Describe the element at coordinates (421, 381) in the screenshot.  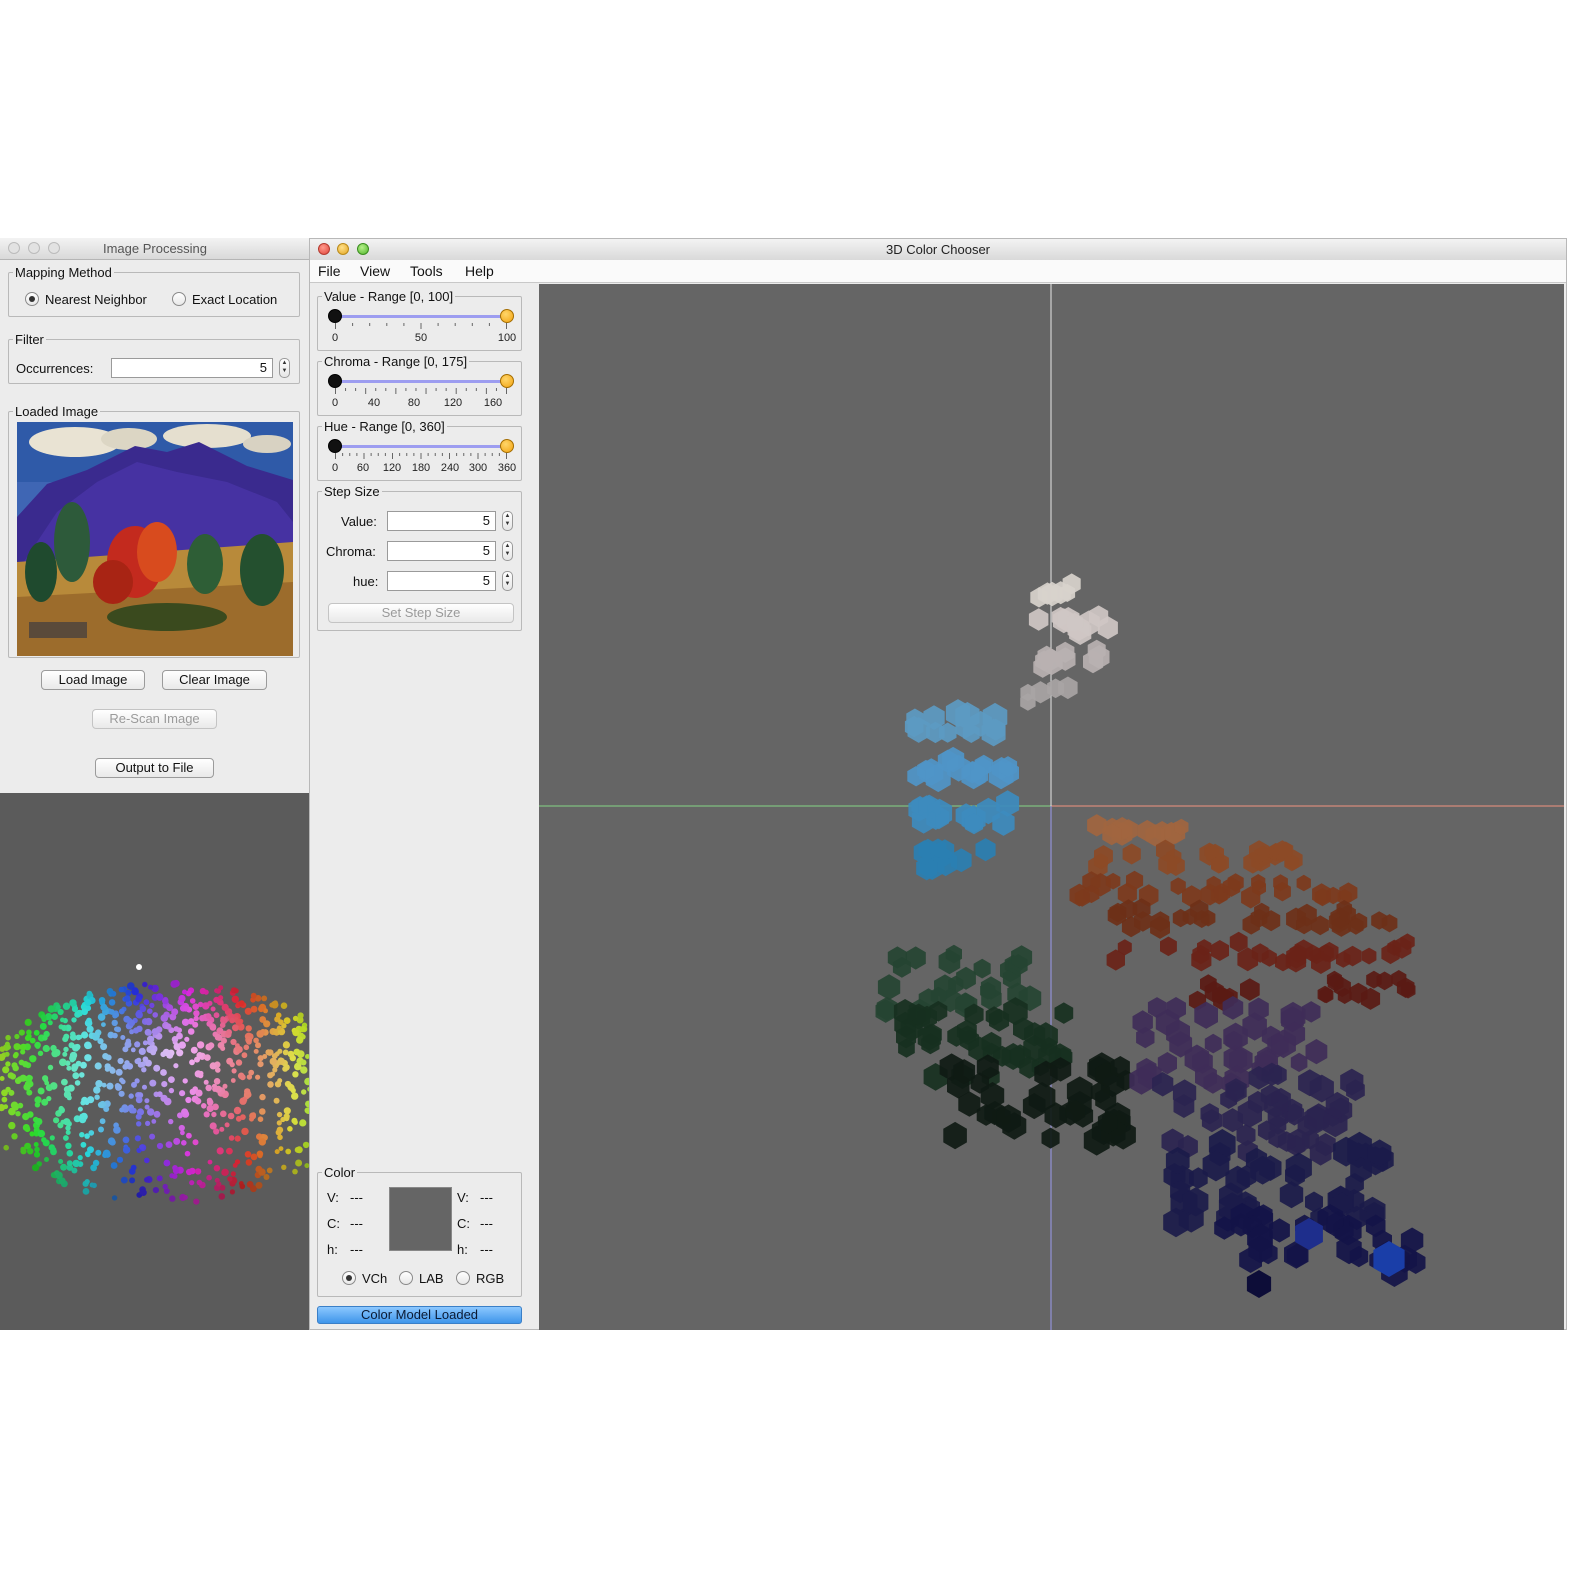
I see `chroma-range-track` at that location.